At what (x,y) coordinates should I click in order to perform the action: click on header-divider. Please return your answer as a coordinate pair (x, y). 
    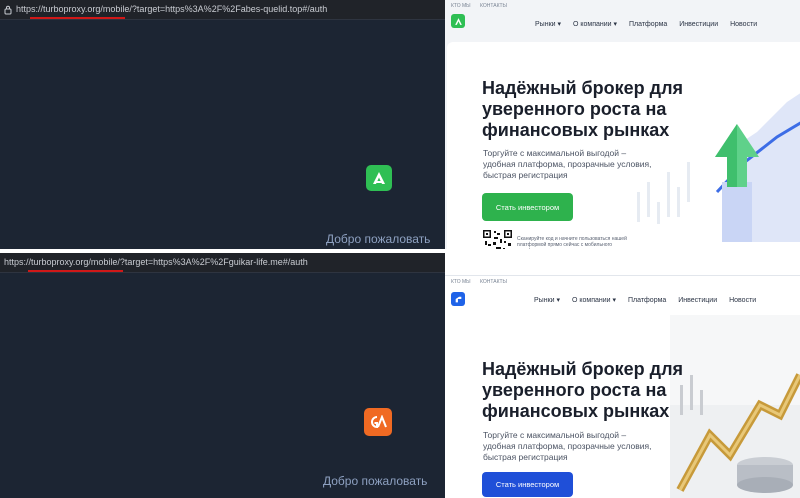
    Looking at the image, I should click on (622, 275).